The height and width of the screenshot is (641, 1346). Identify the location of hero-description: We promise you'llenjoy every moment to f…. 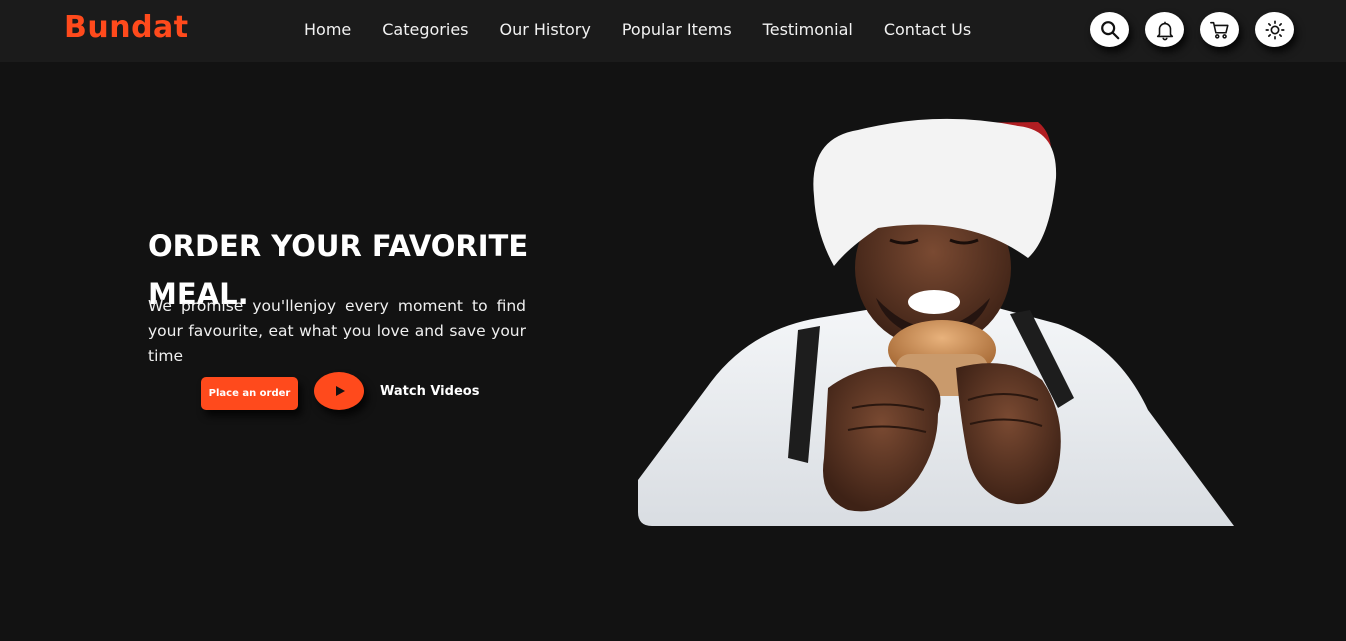
(337, 331).